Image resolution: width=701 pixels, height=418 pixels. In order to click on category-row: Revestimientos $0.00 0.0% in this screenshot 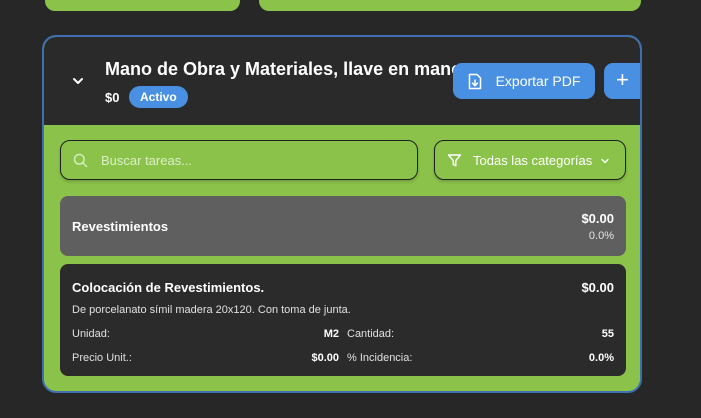, I will do `click(343, 226)`.